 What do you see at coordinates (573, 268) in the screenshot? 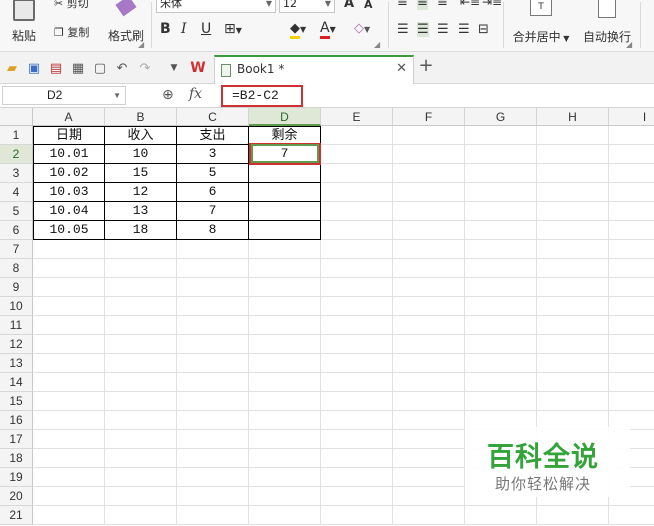
I see `cell-h8` at bounding box center [573, 268].